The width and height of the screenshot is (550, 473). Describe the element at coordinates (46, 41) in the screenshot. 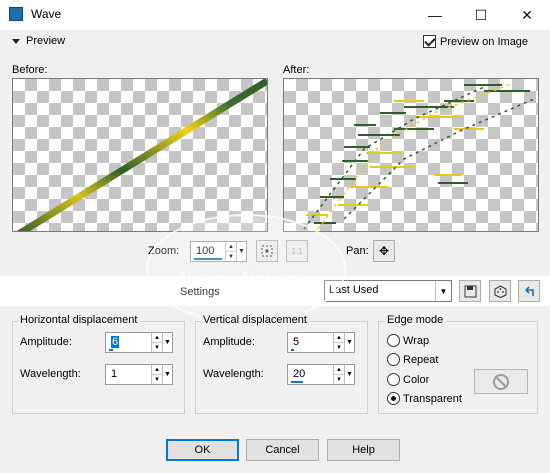

I see `preview-toggle-label: Preview` at that location.